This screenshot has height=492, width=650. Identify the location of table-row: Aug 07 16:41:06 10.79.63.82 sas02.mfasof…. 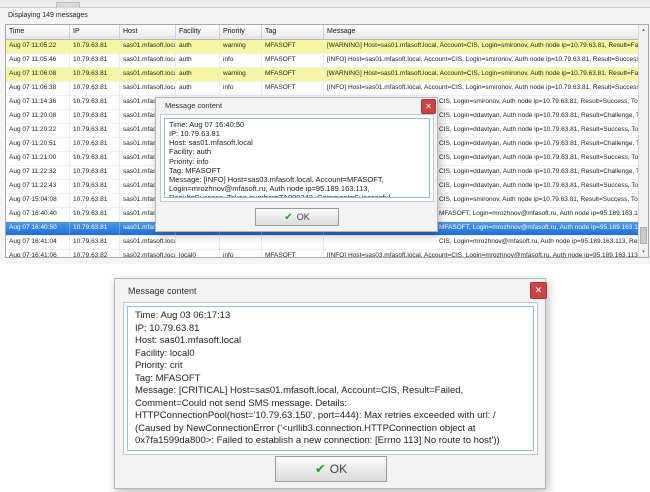
(322, 253).